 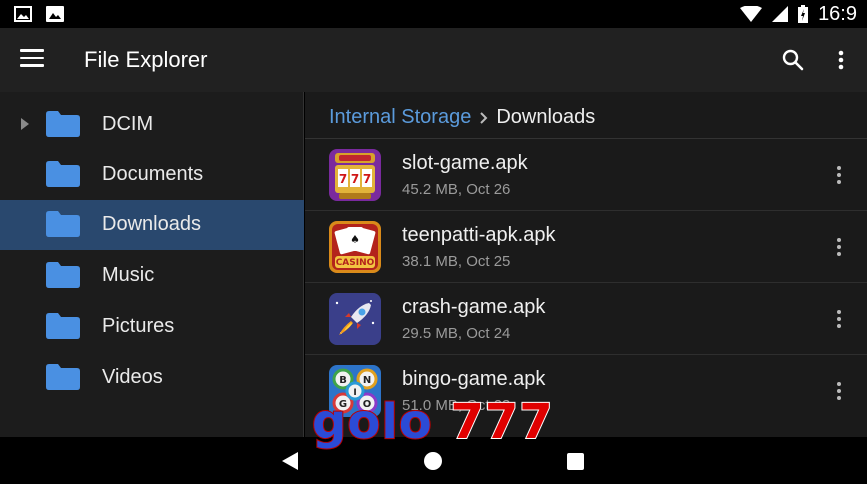 I want to click on watermark-text: golo, so click(x=372, y=422).